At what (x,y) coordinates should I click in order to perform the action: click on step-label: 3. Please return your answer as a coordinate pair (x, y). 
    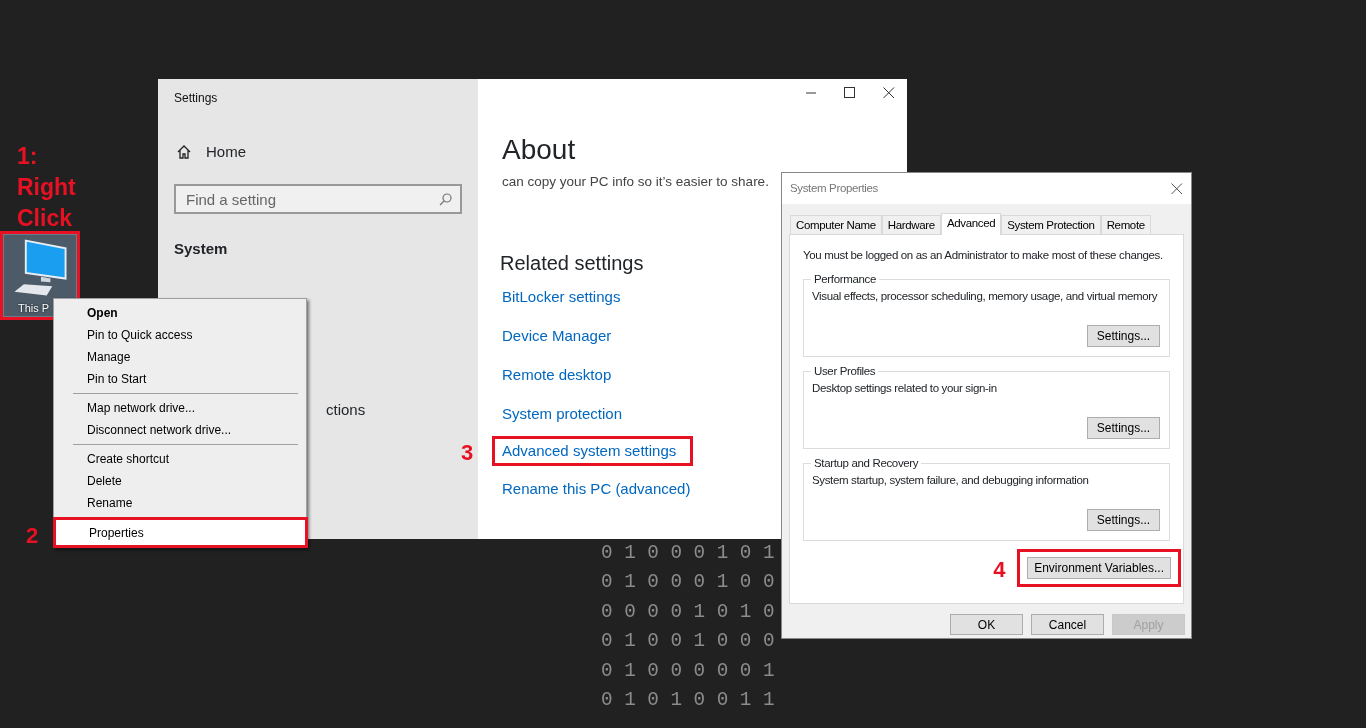
    Looking at the image, I should click on (467, 453).